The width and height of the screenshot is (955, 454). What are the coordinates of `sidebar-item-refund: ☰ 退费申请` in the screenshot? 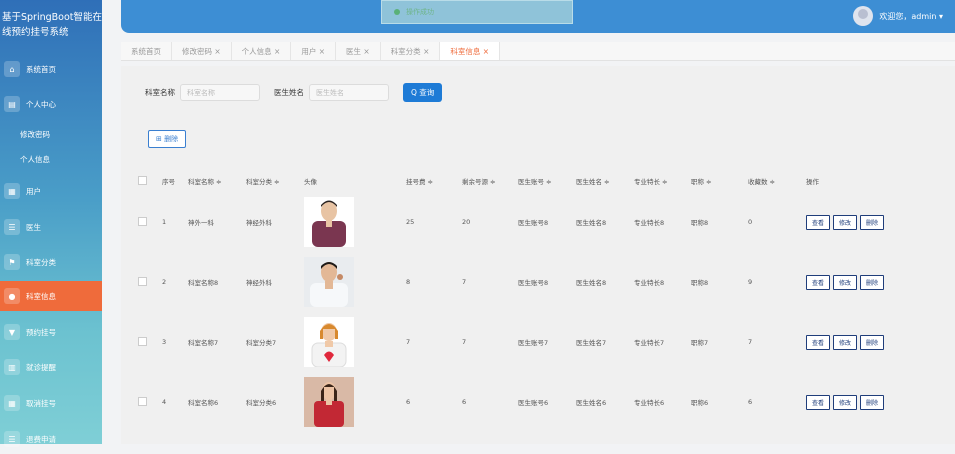 It's located at (51, 439).